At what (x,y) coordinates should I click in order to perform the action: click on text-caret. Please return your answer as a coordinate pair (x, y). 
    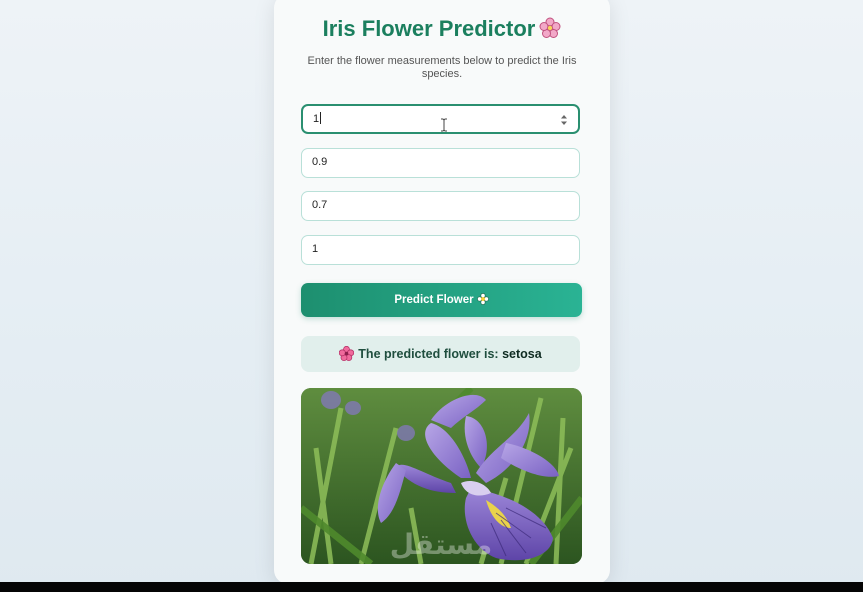
    Looking at the image, I should click on (321, 118).